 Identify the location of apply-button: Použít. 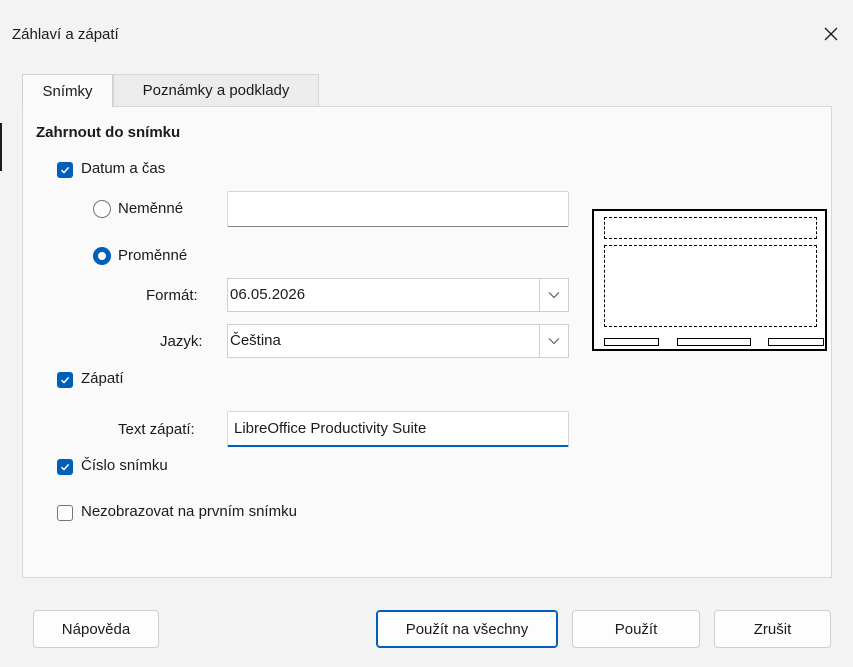
(636, 629).